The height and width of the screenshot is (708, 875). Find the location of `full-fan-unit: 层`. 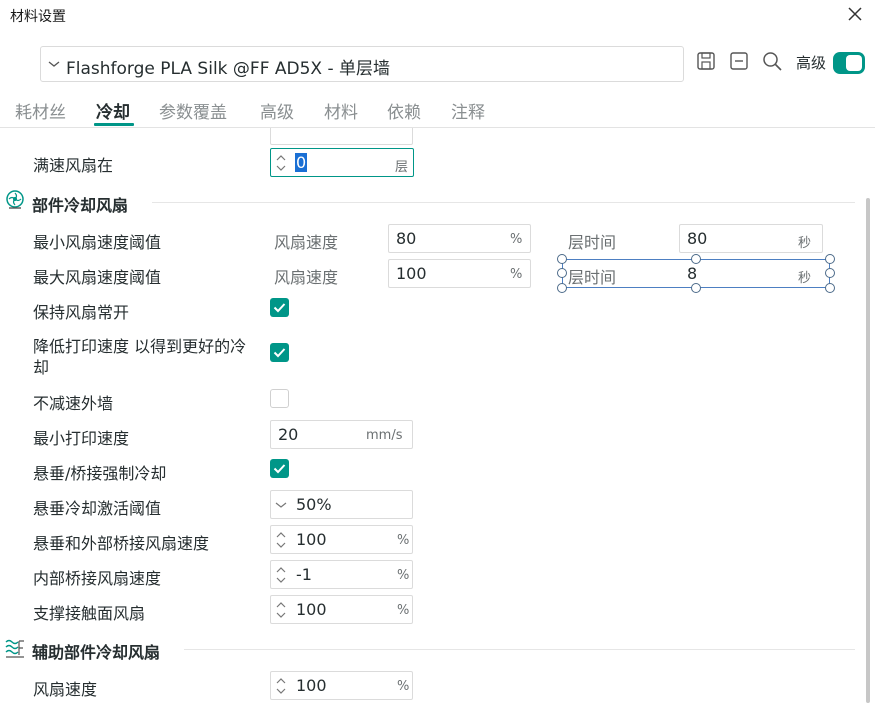

full-fan-unit: 层 is located at coordinates (402, 167).